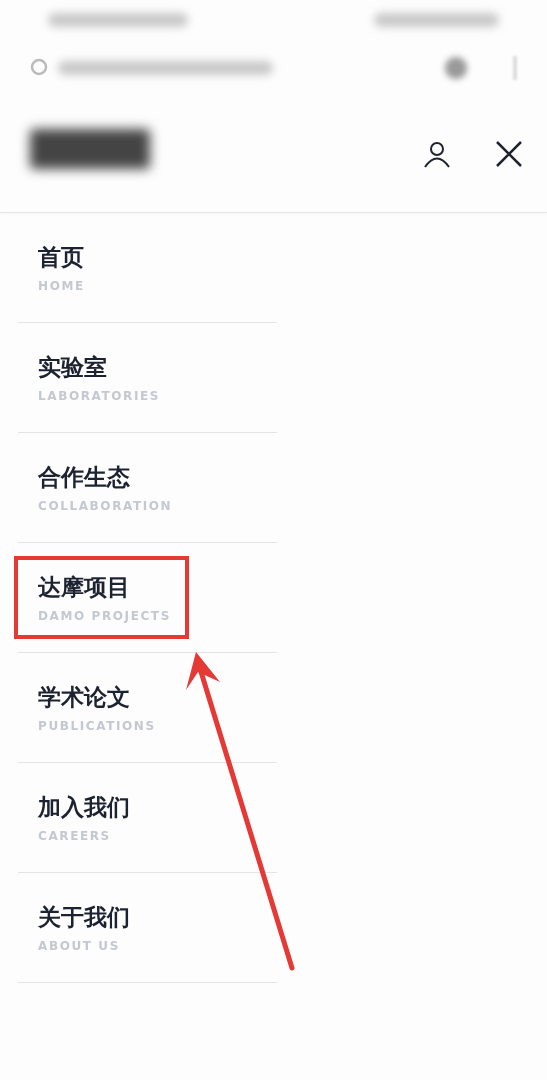  Describe the element at coordinates (437, 153) in the screenshot. I see `user-icon` at that location.